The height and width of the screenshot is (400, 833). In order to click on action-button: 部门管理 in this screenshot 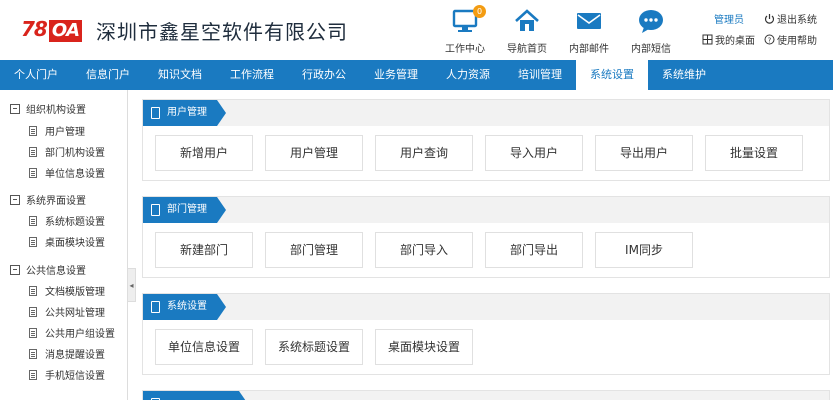, I will do `click(314, 250)`.